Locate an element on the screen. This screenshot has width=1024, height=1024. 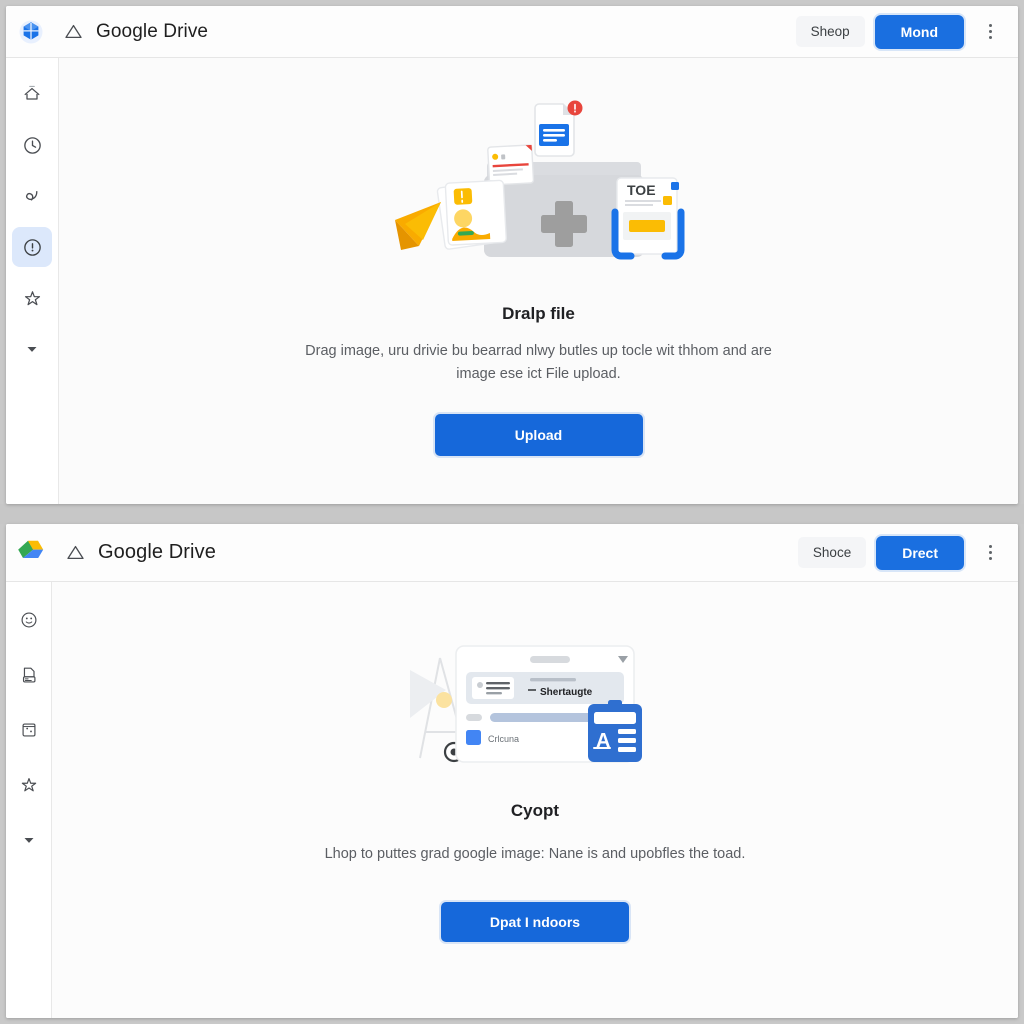
share-button: Shoce is located at coordinates (832, 552).